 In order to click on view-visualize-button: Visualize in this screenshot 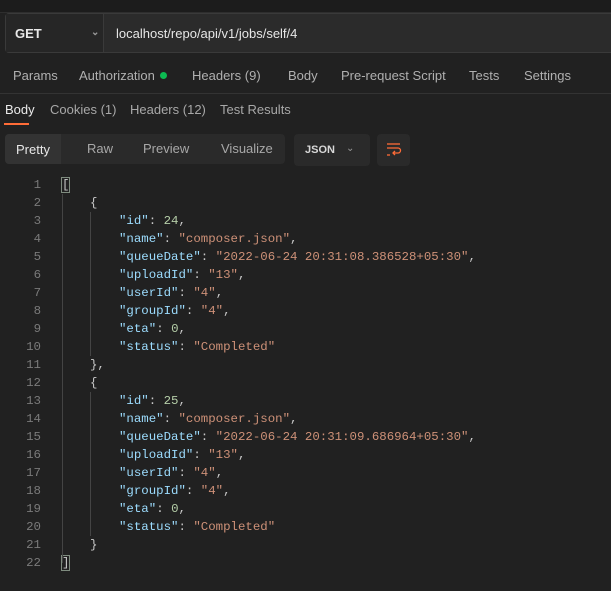, I will do `click(247, 148)`.